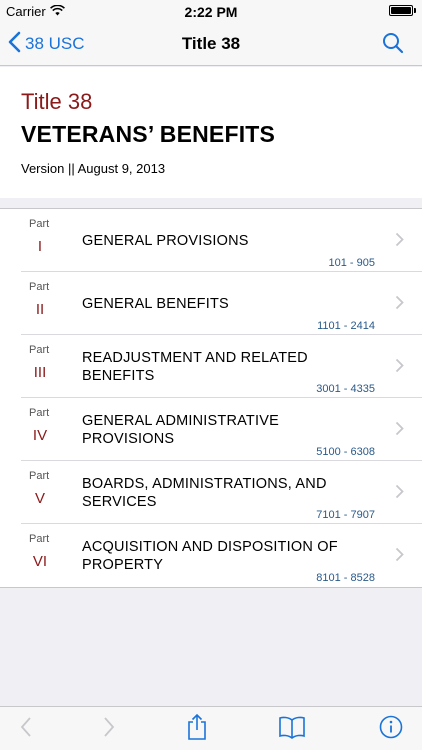 The height and width of the screenshot is (750, 422). What do you see at coordinates (345, 452) in the screenshot?
I see `part-section-range: 5100 - 6308` at bounding box center [345, 452].